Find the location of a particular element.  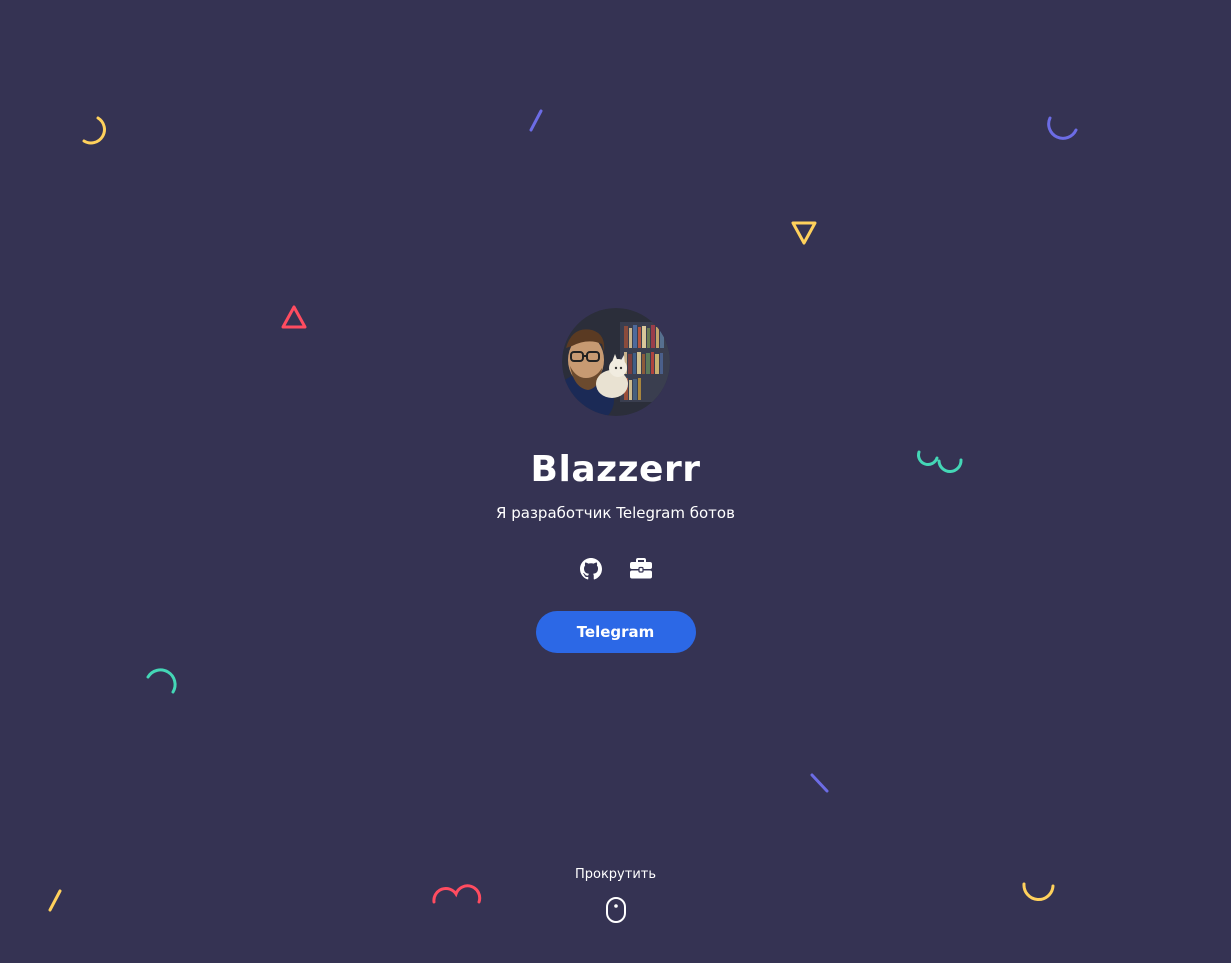

yellow-triangle-shape is located at coordinates (804, 233).